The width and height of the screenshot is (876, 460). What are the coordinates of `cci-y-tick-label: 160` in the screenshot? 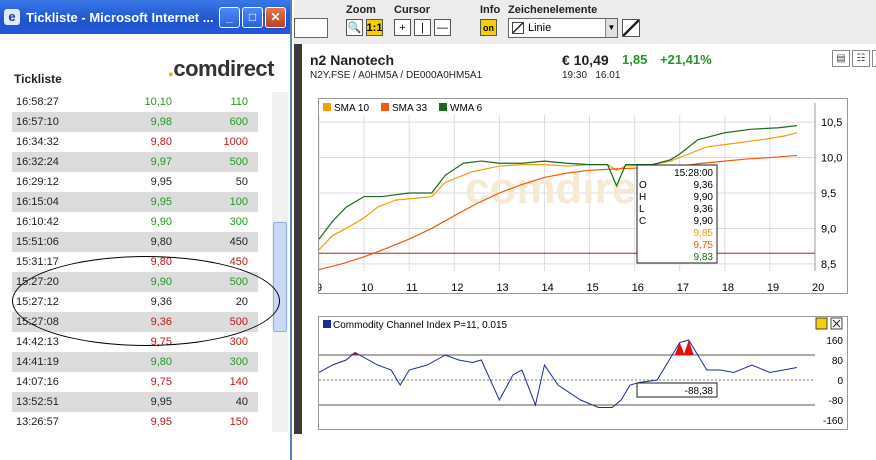 It's located at (834, 341).